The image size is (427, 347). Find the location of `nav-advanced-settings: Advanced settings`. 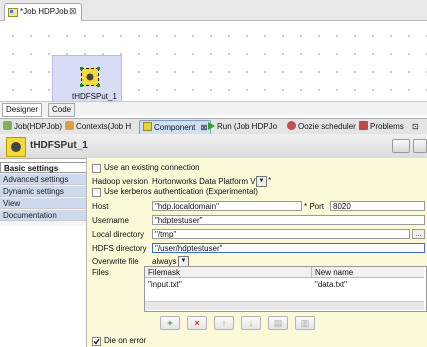

nav-advanced-settings: Advanced settings is located at coordinates (43, 179).